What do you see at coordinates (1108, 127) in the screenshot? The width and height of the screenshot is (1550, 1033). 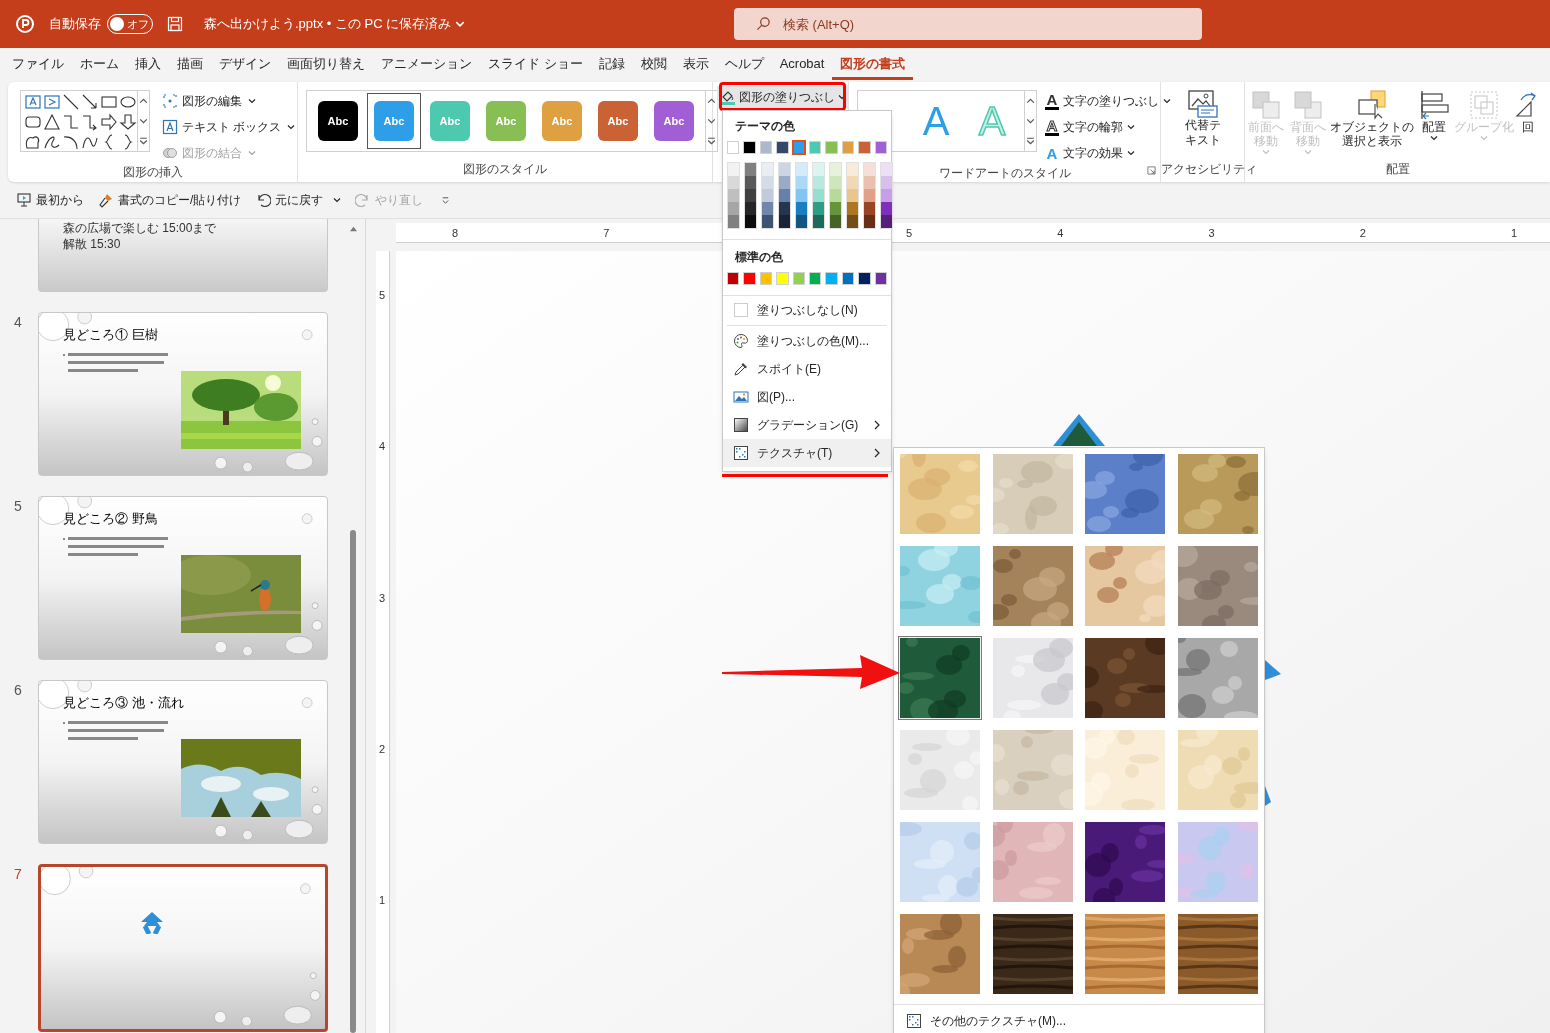 I see `ribbon-button: A 文字の輪郭` at bounding box center [1108, 127].